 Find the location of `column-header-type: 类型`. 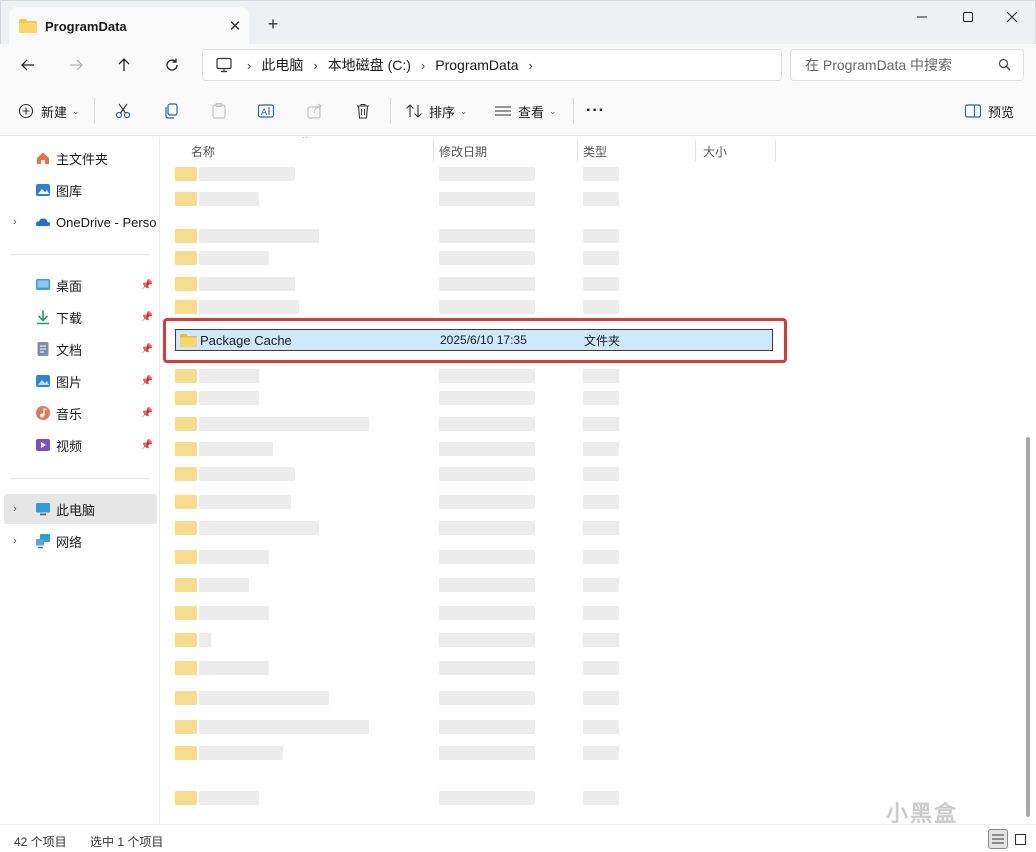

column-header-type: 类型 is located at coordinates (593, 151).